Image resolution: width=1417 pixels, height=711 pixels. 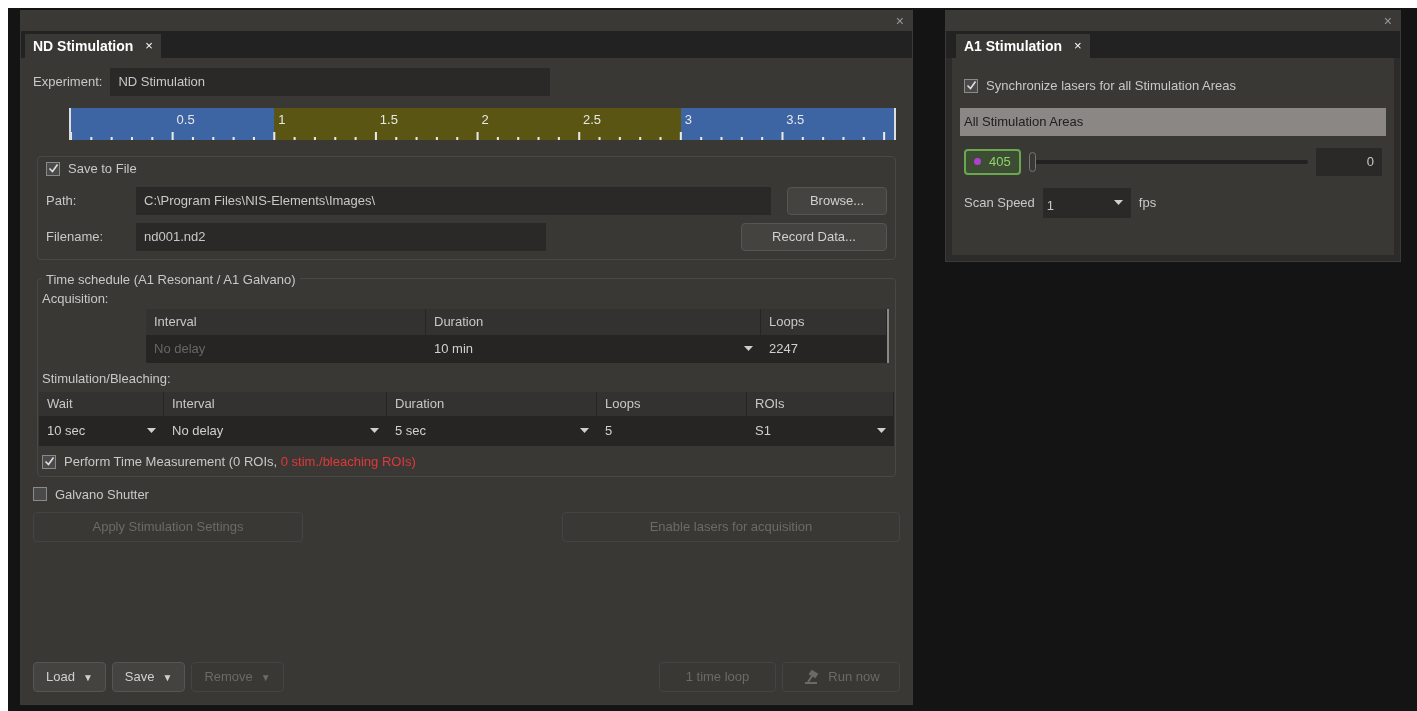 What do you see at coordinates (185, 120) in the screenshot?
I see `ruler-label: 0.5` at bounding box center [185, 120].